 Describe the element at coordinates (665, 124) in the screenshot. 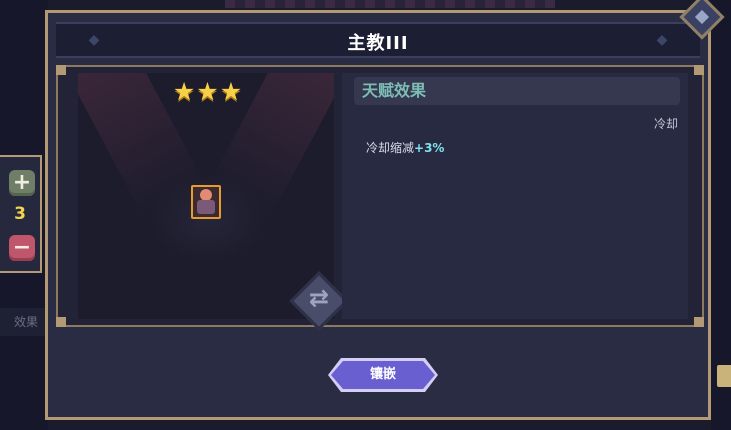

I see `talent-category-label: 冷却` at that location.